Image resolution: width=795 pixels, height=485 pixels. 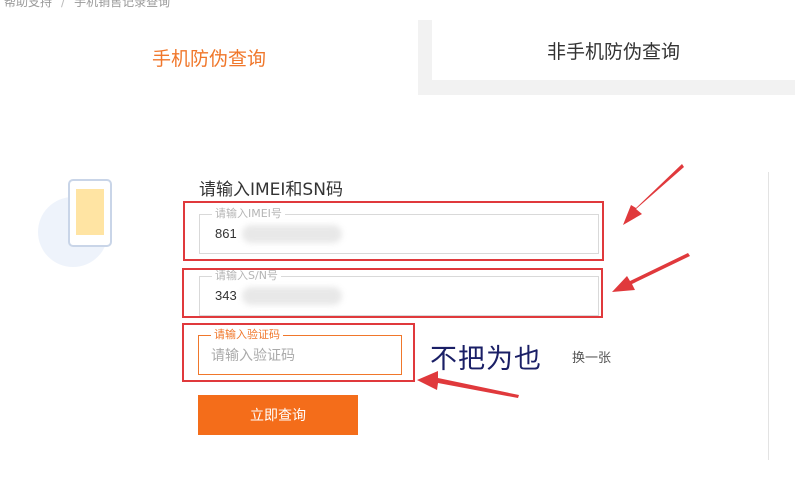 I want to click on arrow-annotation-imei, so click(x=653, y=194).